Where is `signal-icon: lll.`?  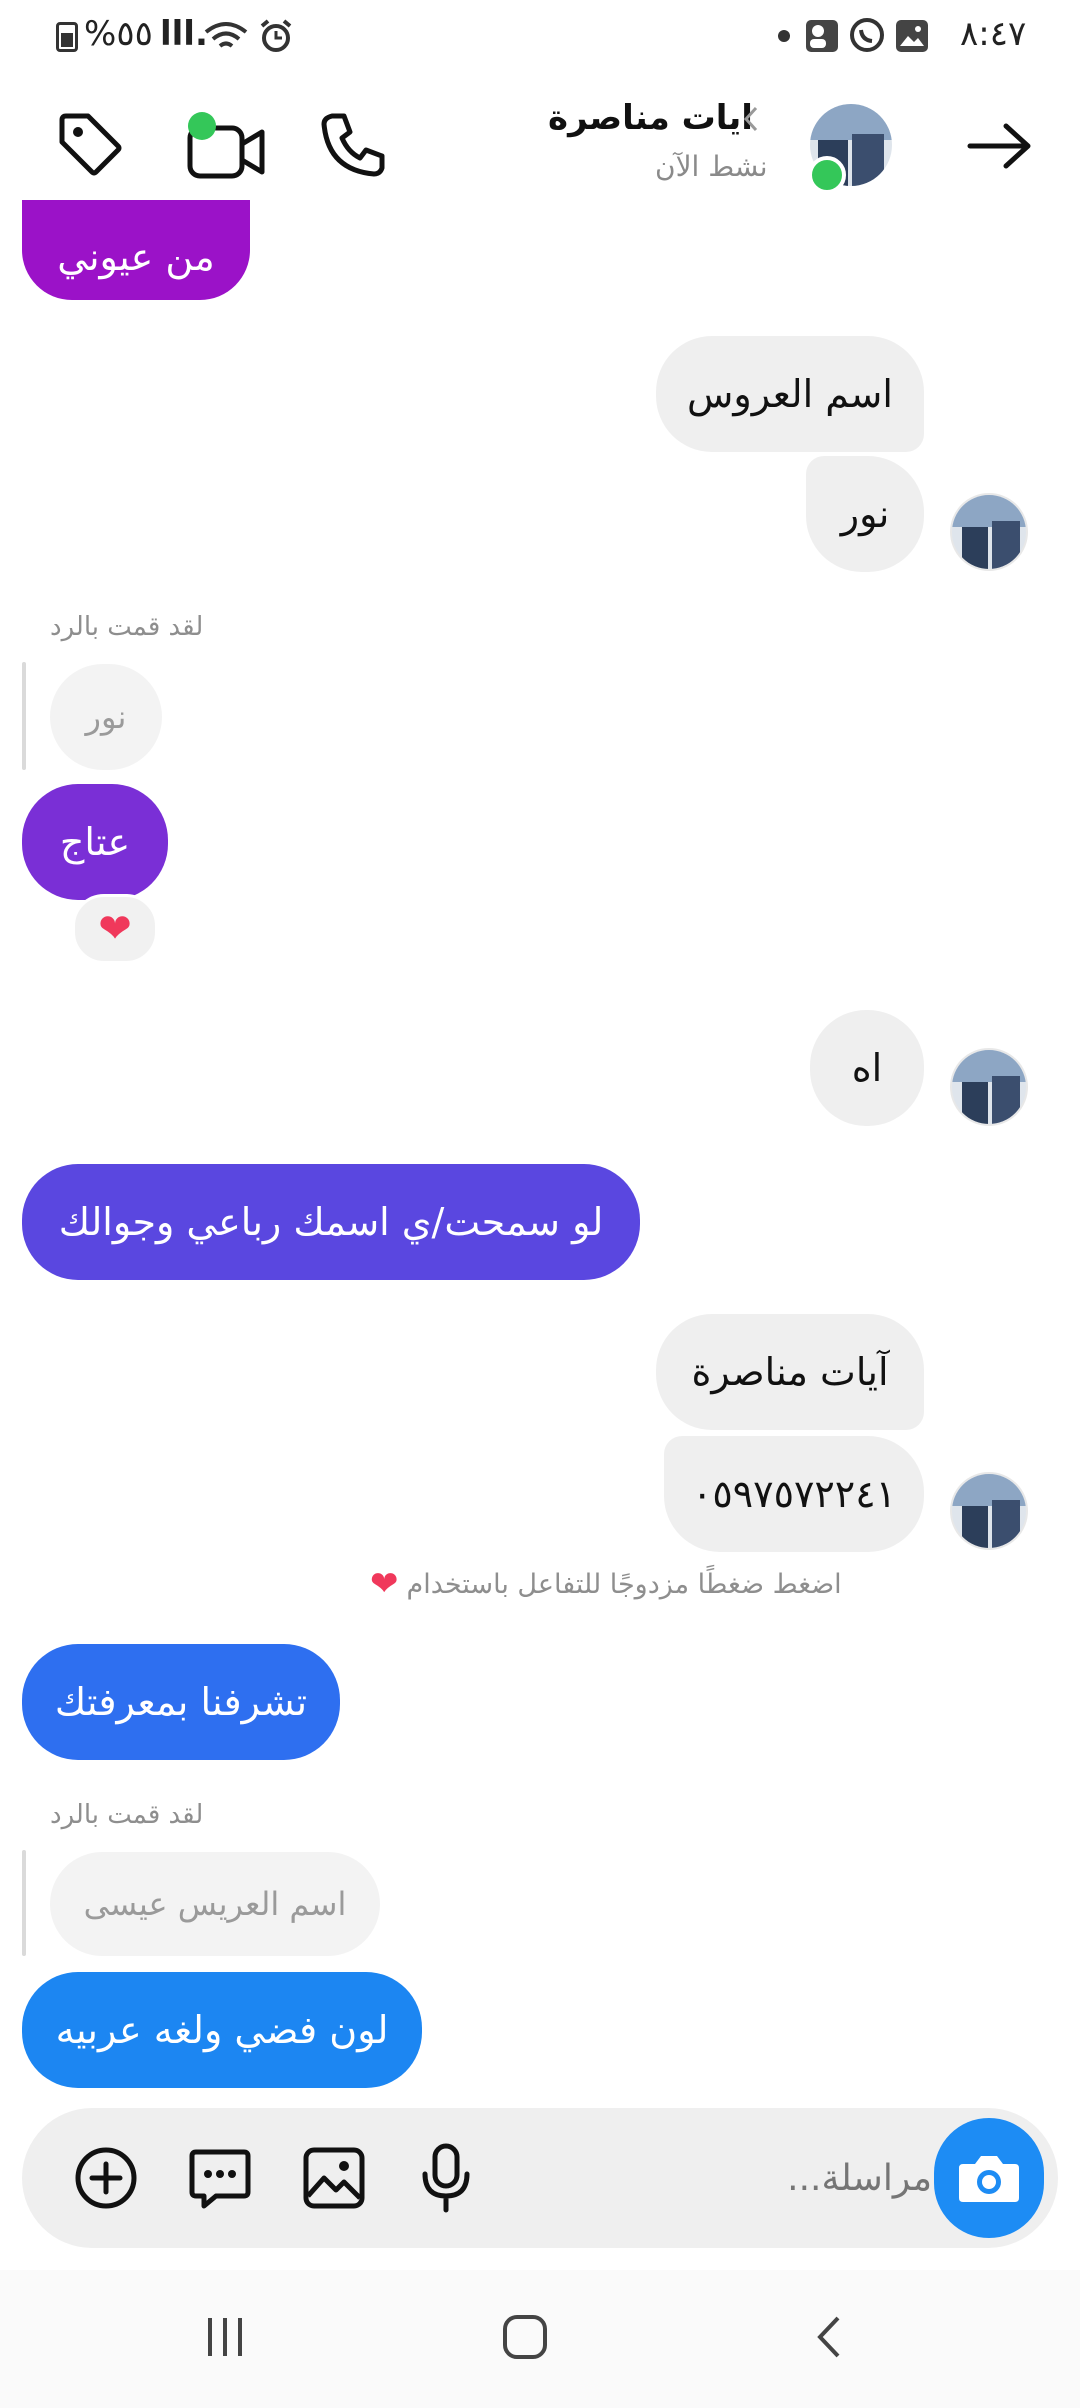
signal-icon: lll. is located at coordinates (184, 34).